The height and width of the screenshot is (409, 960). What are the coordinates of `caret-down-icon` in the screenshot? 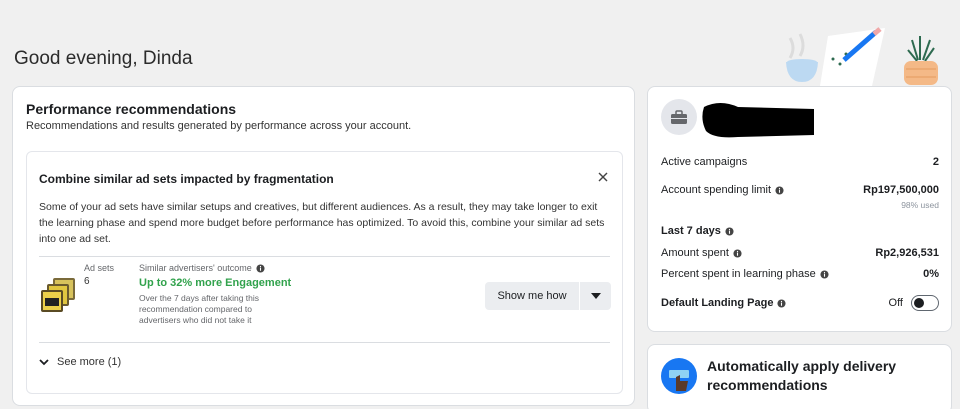 It's located at (595, 296).